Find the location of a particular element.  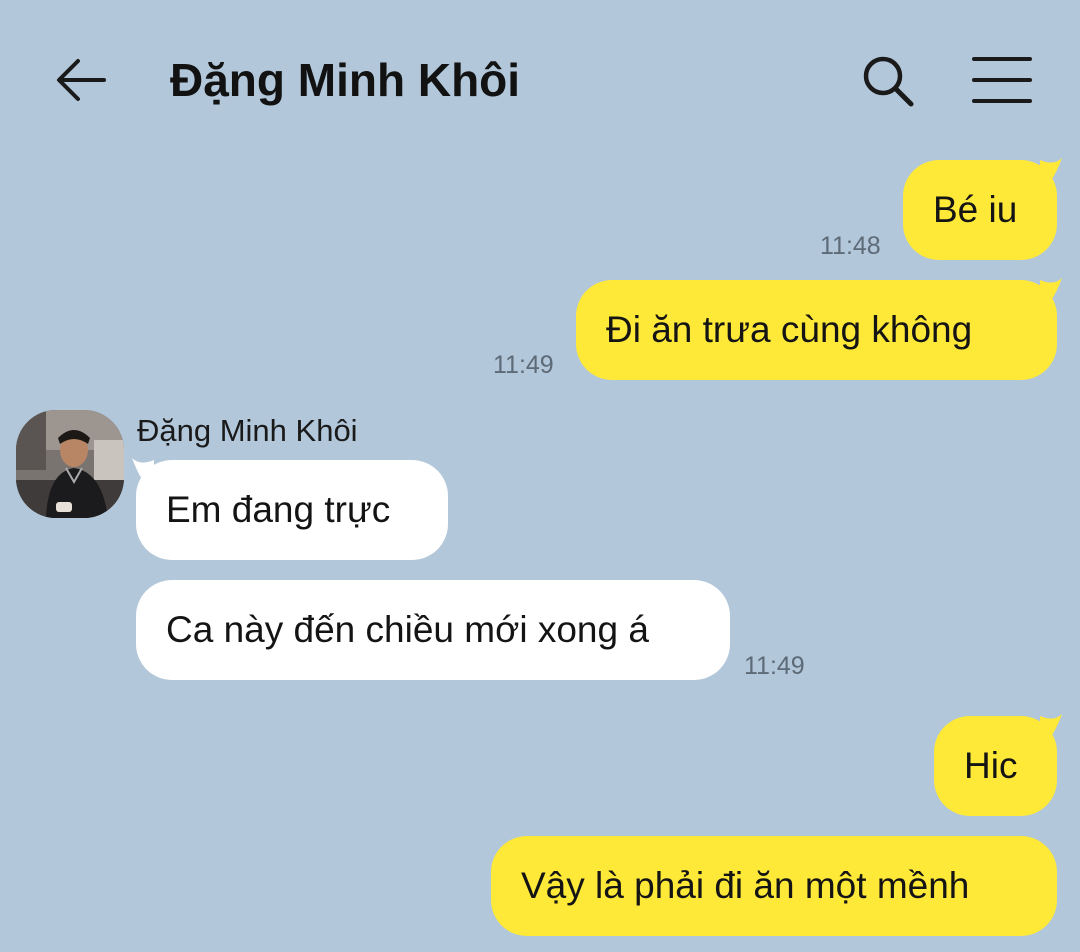

message-bubble-outgoing: Bé iu is located at coordinates (980, 210).